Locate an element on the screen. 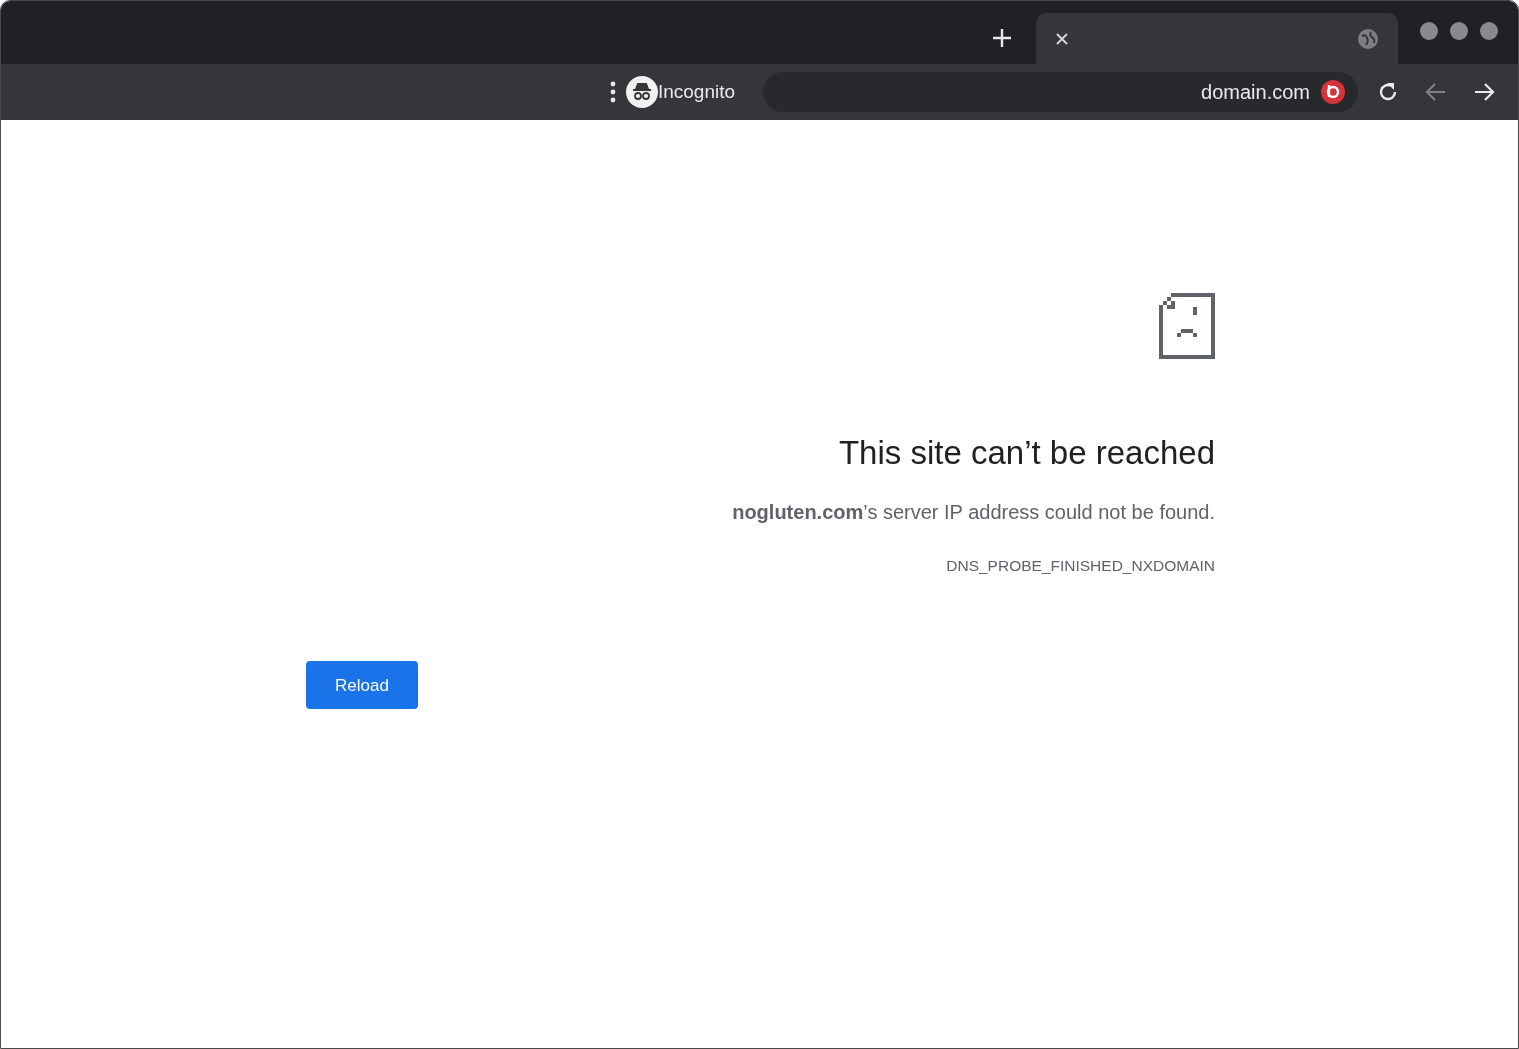  url-text: domain.com is located at coordinates (1255, 92).